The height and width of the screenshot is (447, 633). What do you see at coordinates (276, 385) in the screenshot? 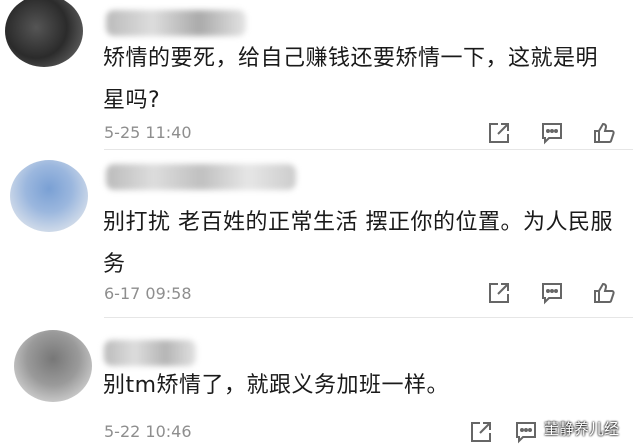
I see `comment-text: 别tm矫情了，就跟义务加班一样。` at bounding box center [276, 385].